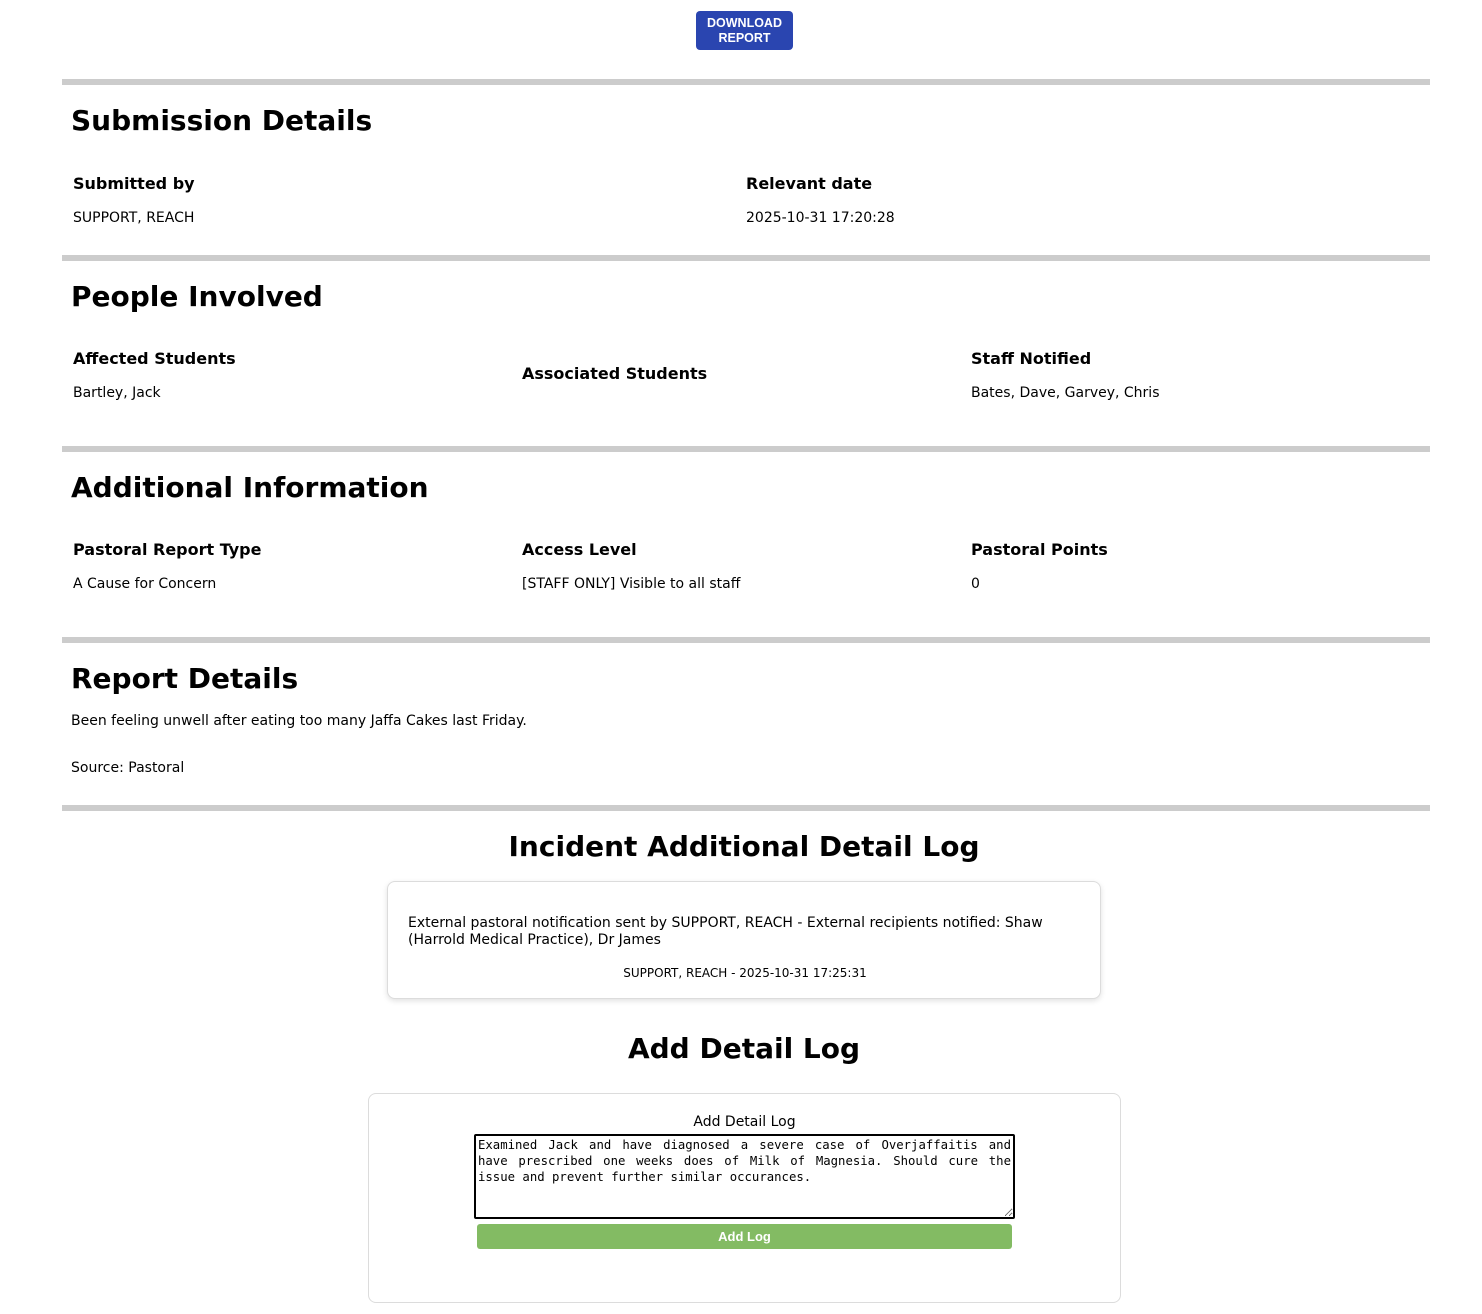 The image size is (1482, 1314). Describe the element at coordinates (185, 678) in the screenshot. I see `report-details-title: Report Details` at that location.